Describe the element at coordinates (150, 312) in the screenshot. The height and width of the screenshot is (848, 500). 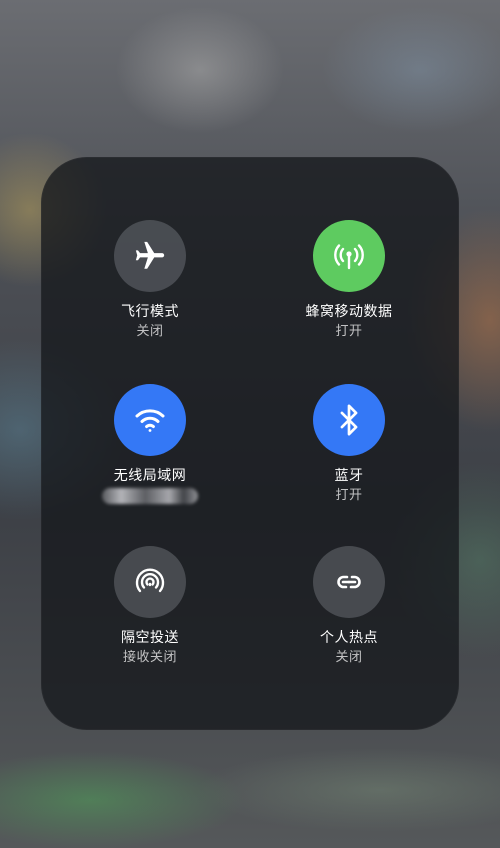
I see `airplane-mode-label: 飞行模式` at that location.